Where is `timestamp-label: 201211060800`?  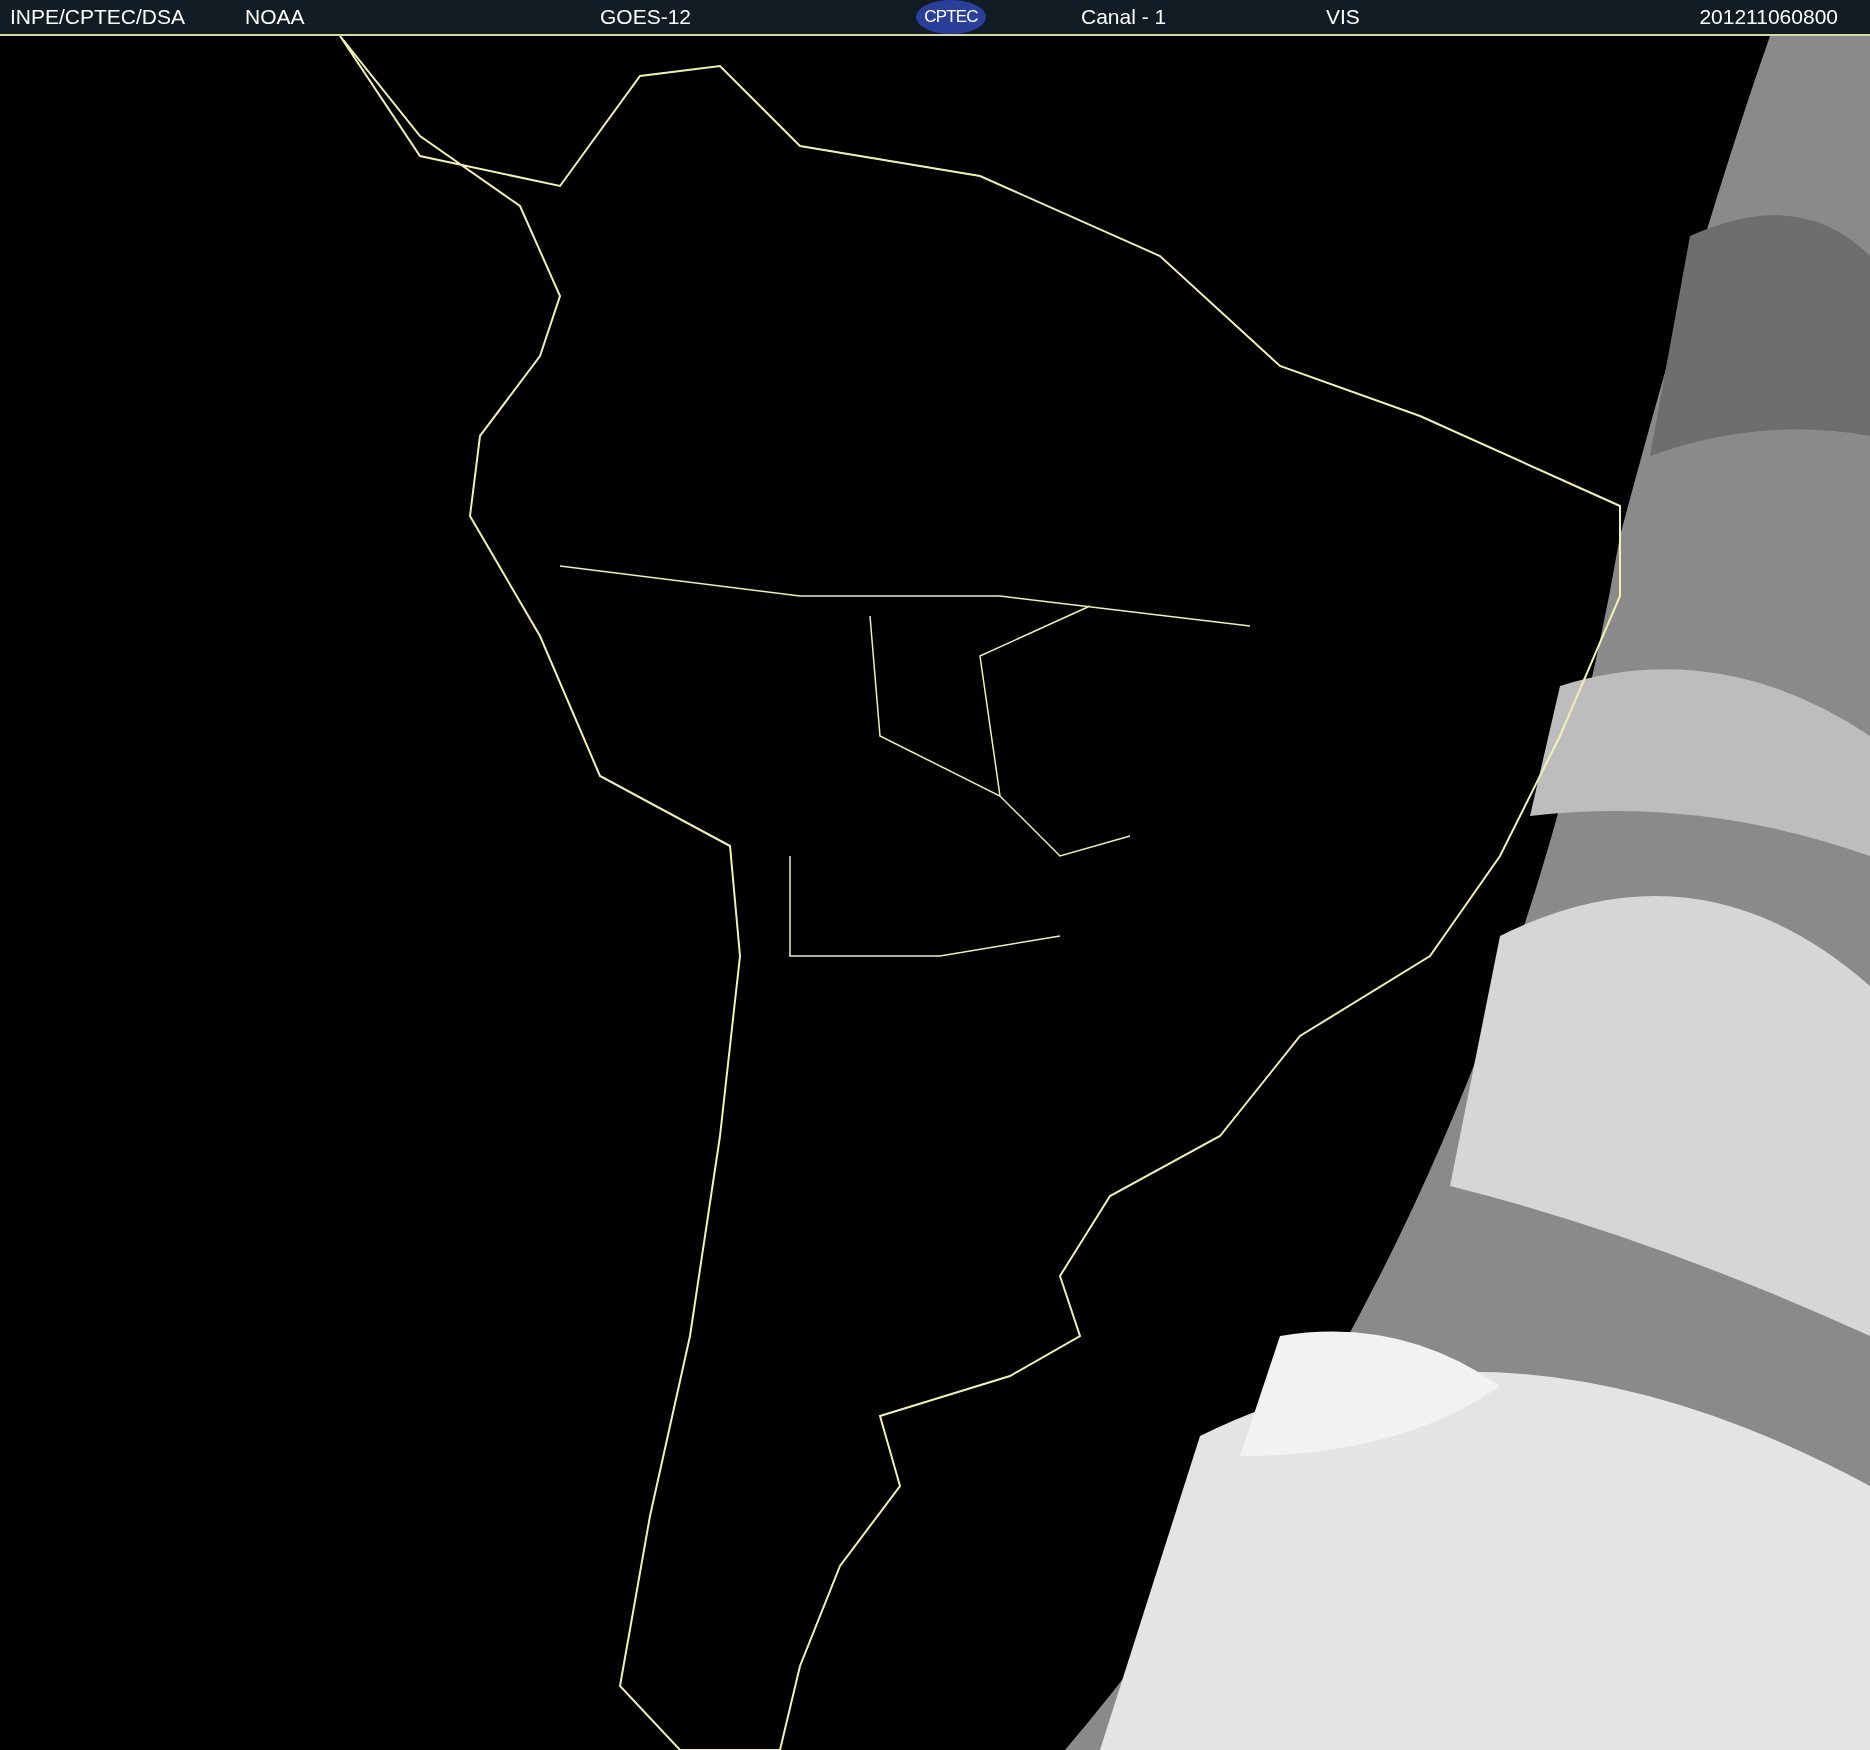
timestamp-label: 201211060800 is located at coordinates (1768, 17).